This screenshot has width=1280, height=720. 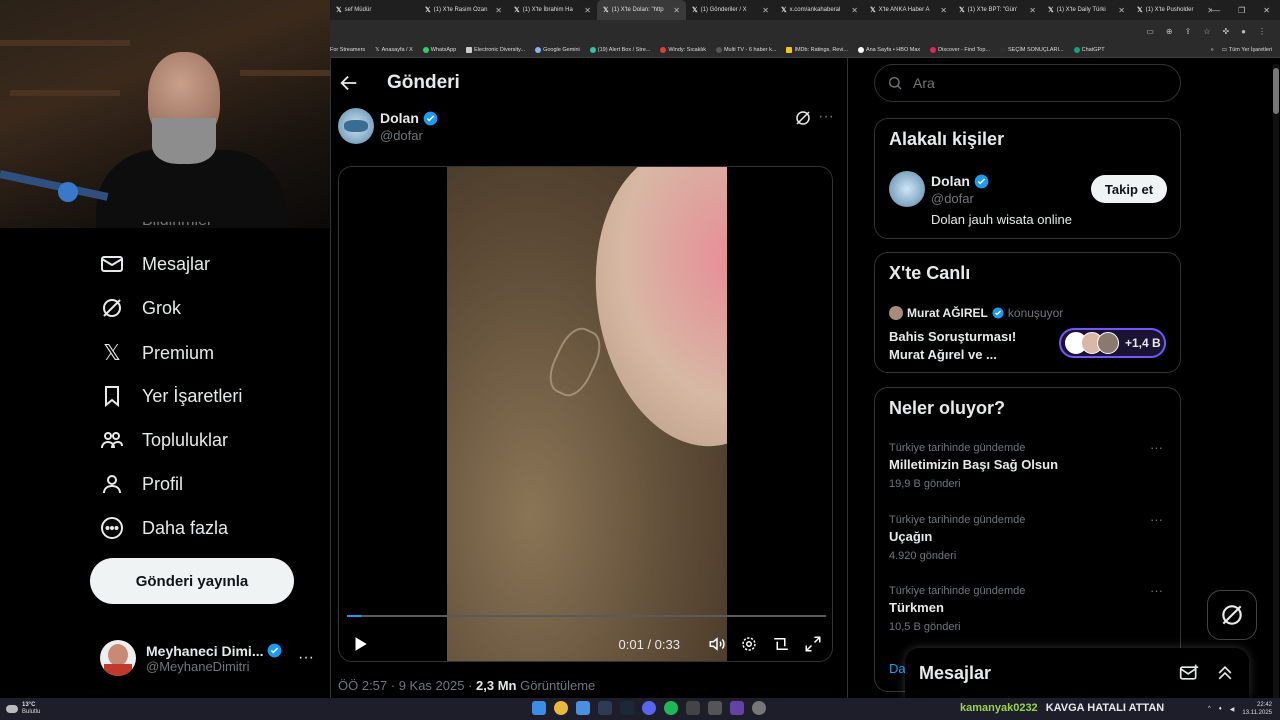 I want to click on extension-icon: ✜, so click(x=1225, y=31).